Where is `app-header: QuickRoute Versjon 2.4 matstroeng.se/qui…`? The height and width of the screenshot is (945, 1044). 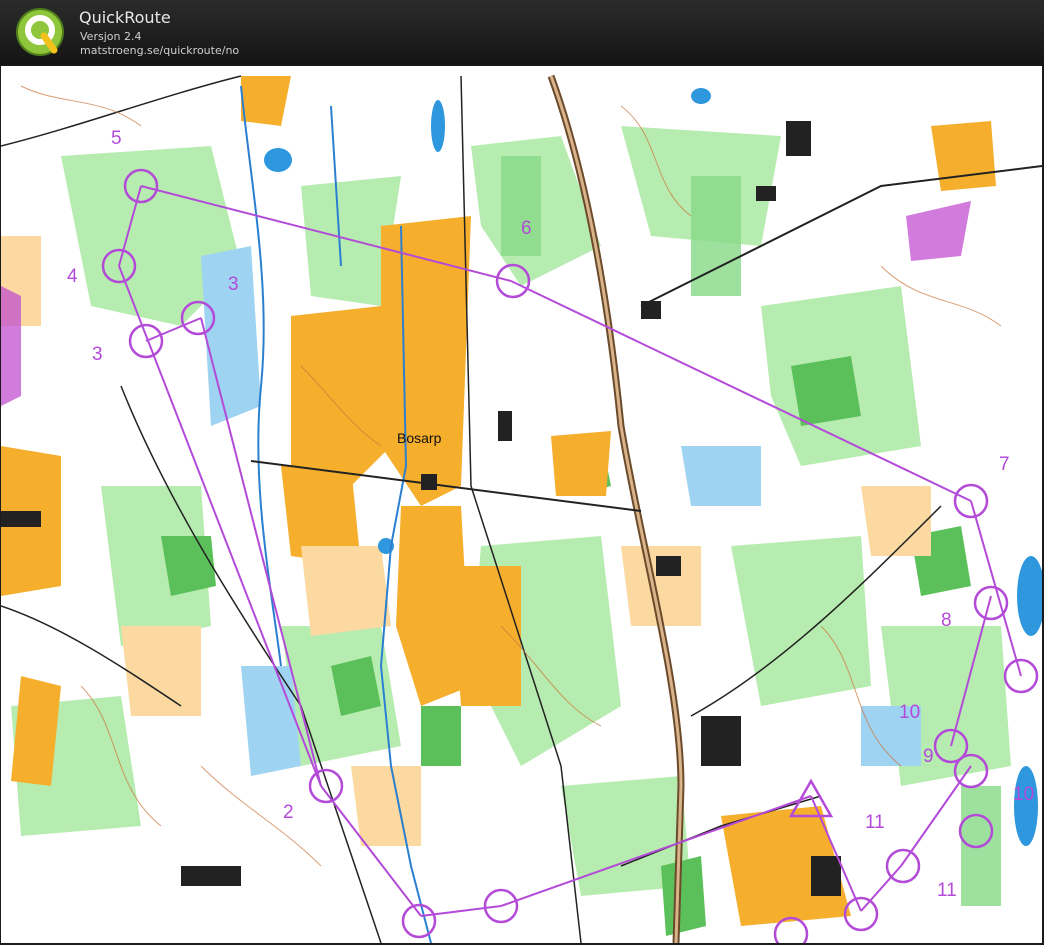
app-header: QuickRoute Versjon 2.4 matstroeng.se/qui… is located at coordinates (522, 32).